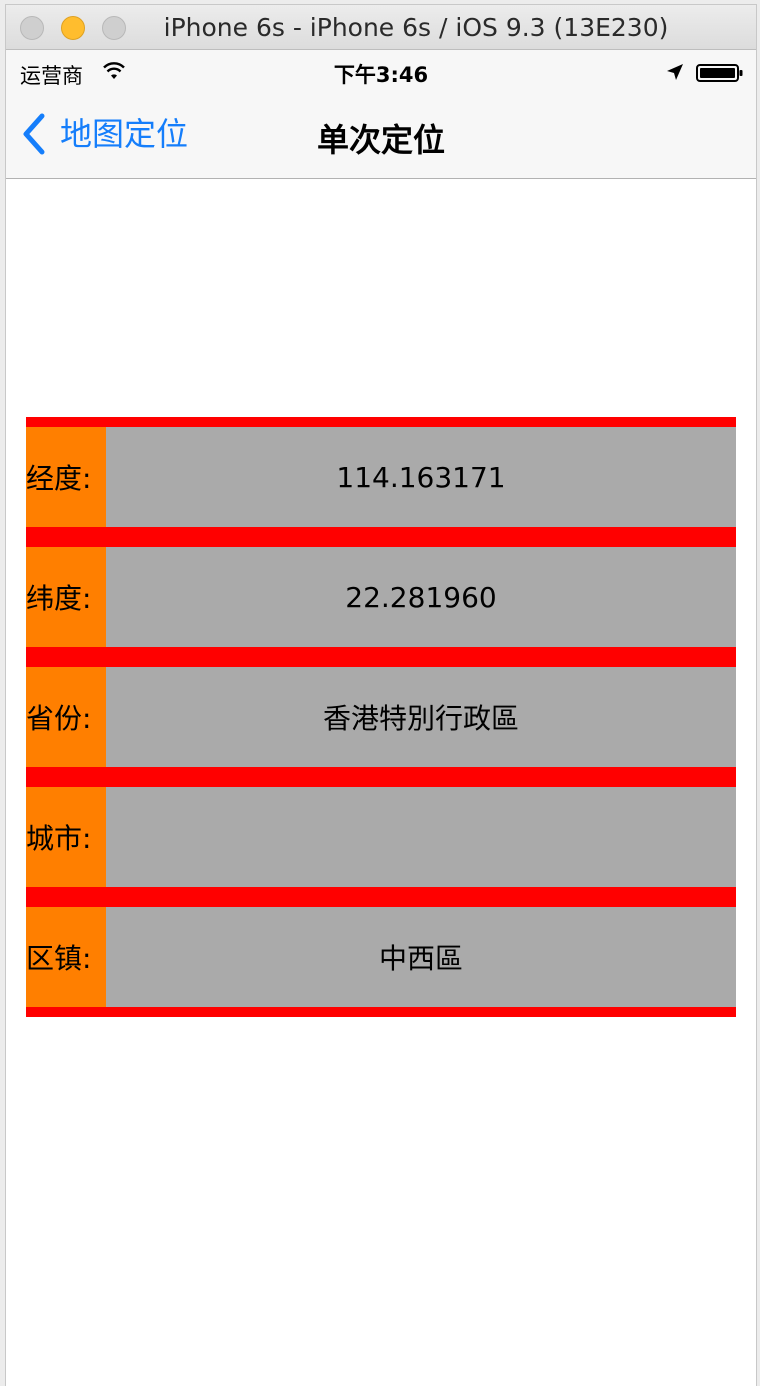 This screenshot has height=1386, width=760. I want to click on battery-icon, so click(719, 73).